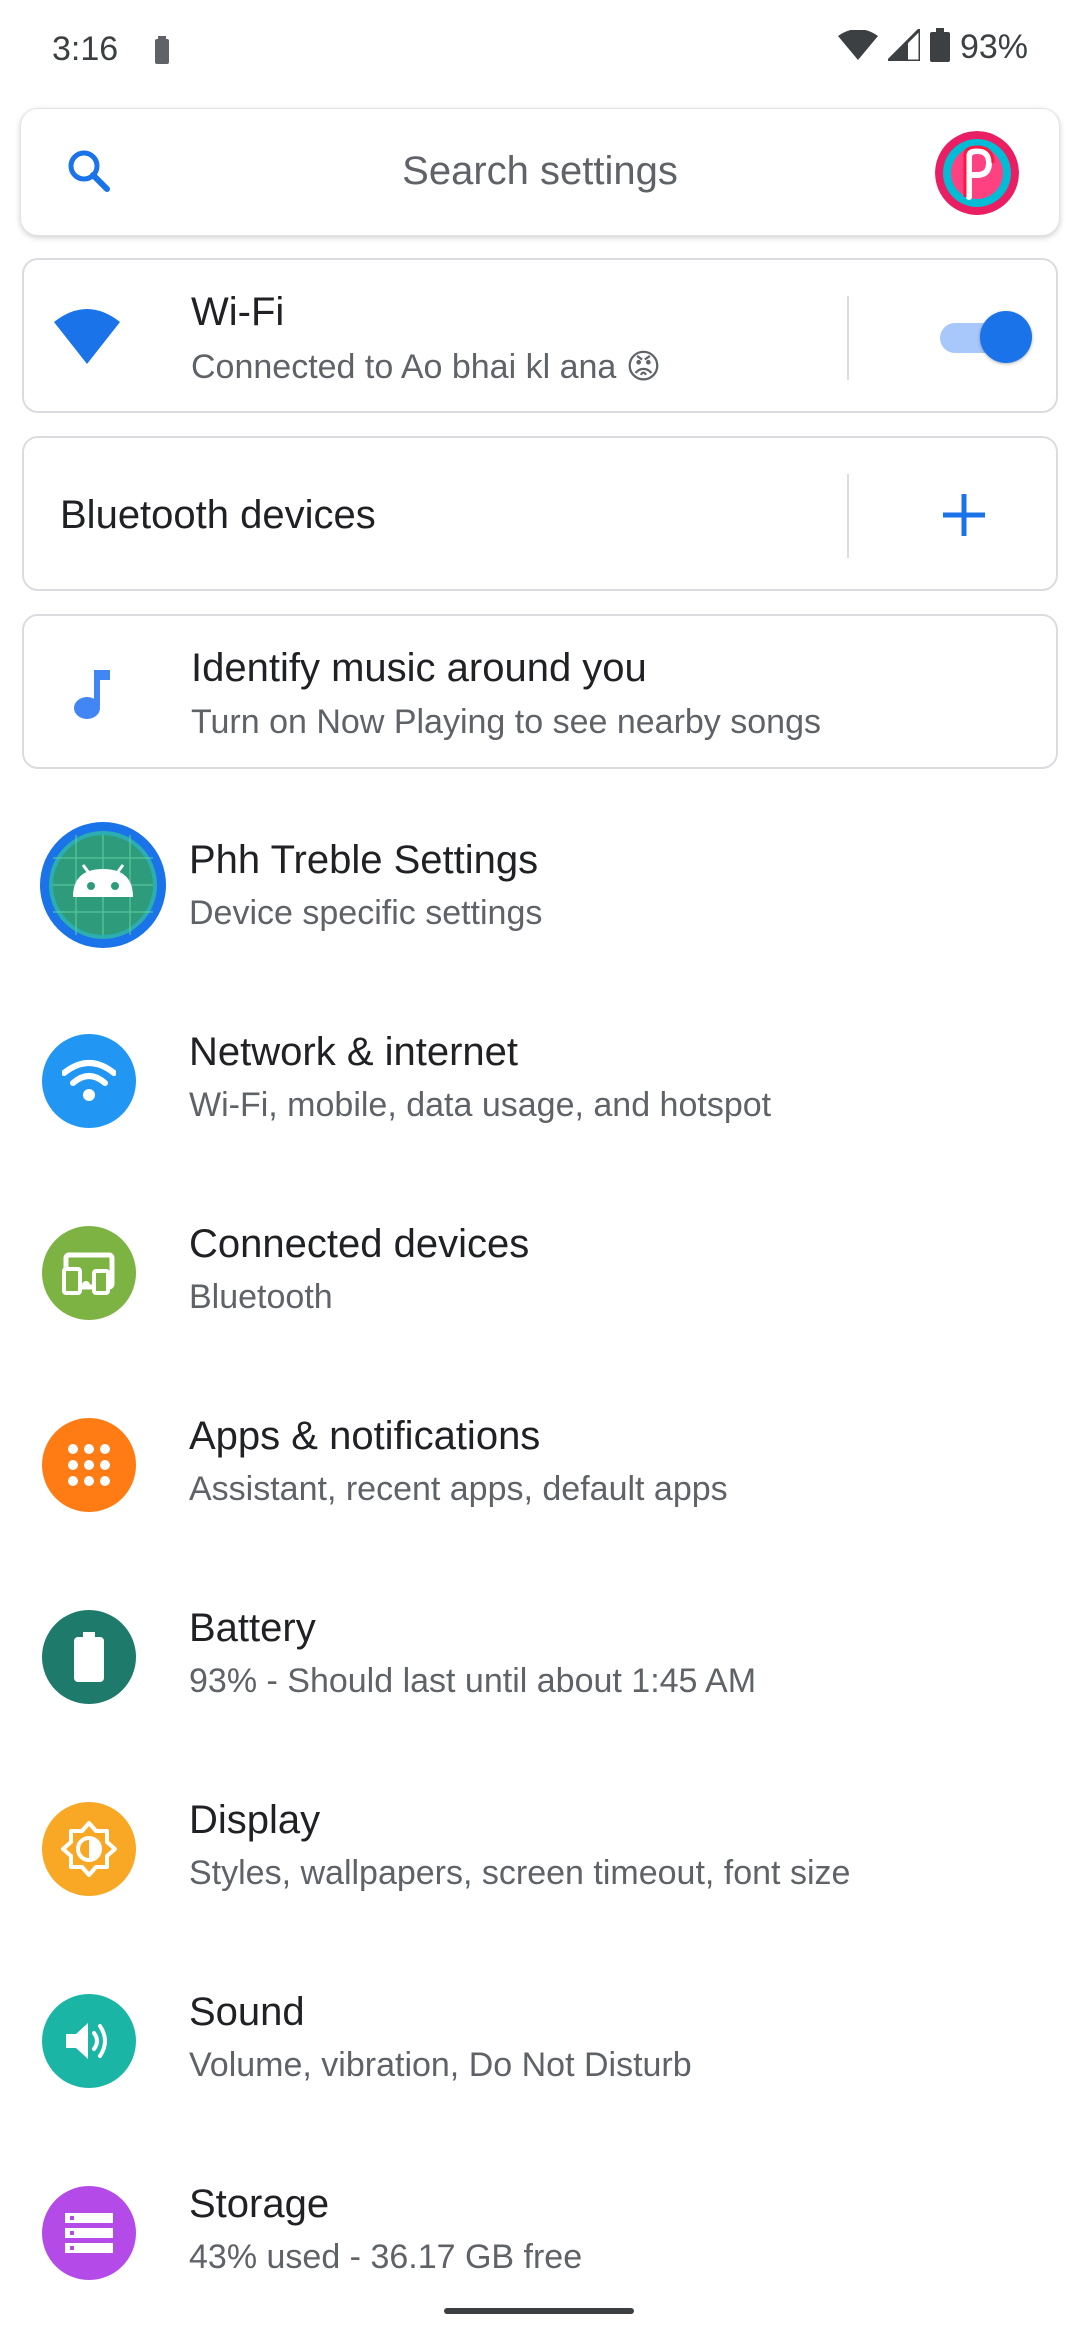 The image size is (1080, 2340). What do you see at coordinates (540, 335) in the screenshot?
I see `wifi-card: Wi-Fi Connected to Ao bhai kl ana 😡` at bounding box center [540, 335].